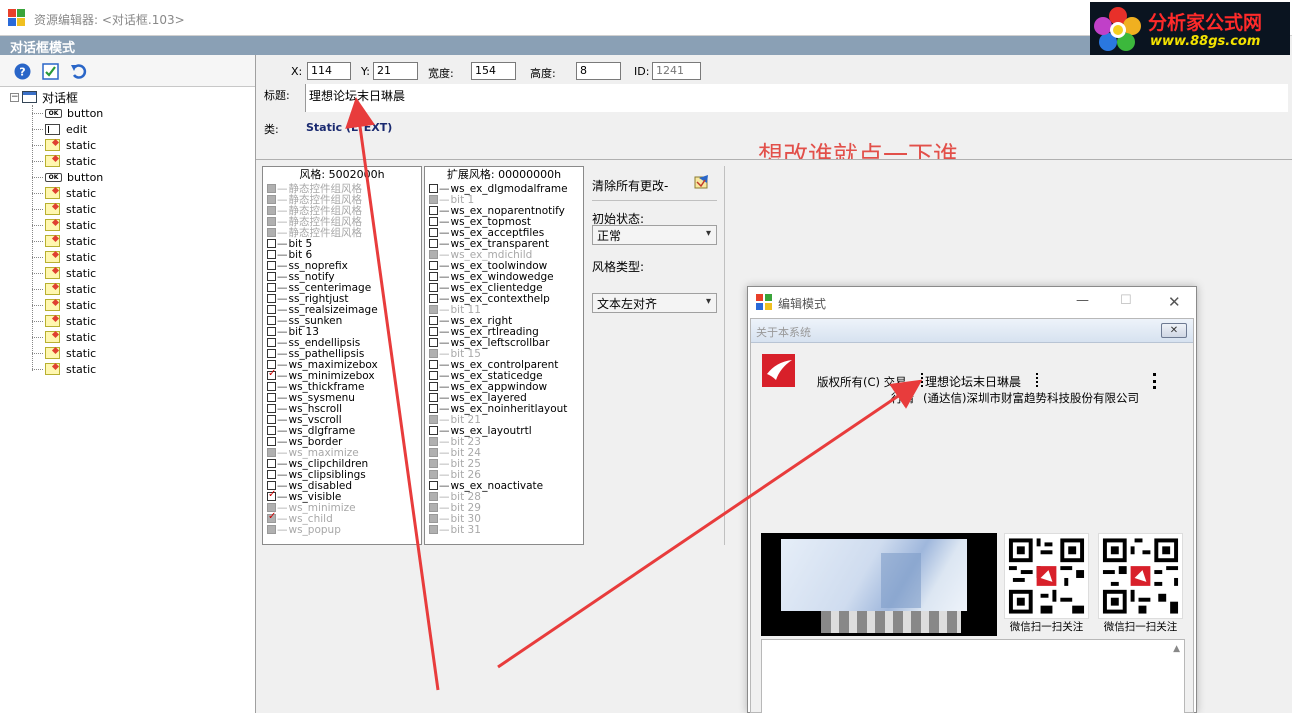 The image size is (1292, 713). I want to click on style-option: — bit 13, so click(342, 332).